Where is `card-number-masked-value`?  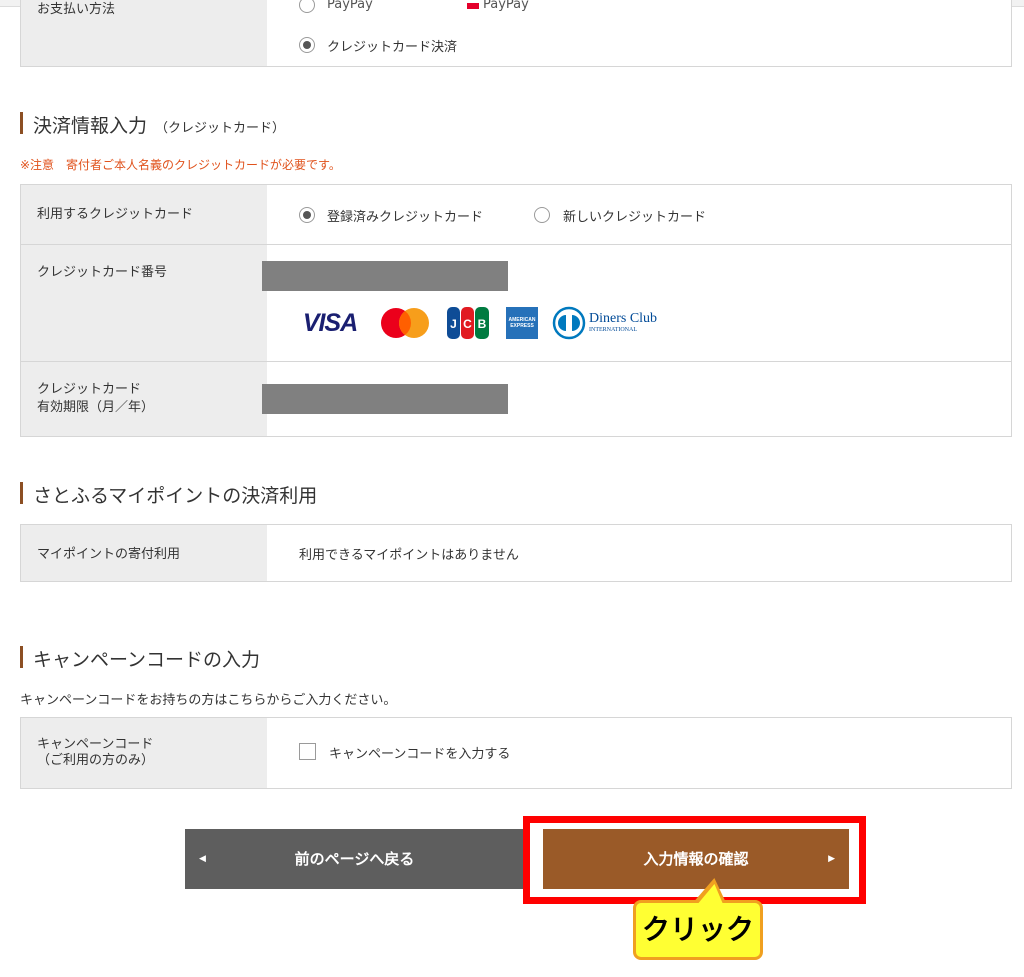
card-number-masked-value is located at coordinates (385, 276).